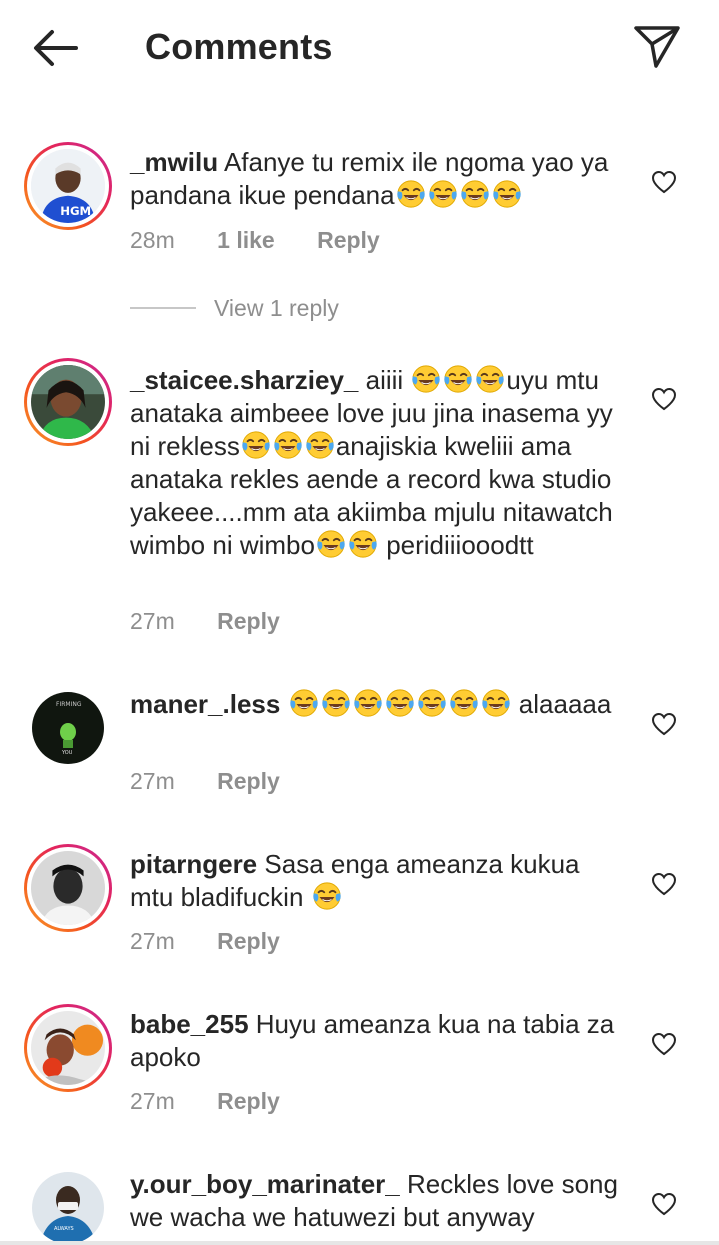  Describe the element at coordinates (189, 1024) in the screenshot. I see `comment-username: babe_255` at that location.